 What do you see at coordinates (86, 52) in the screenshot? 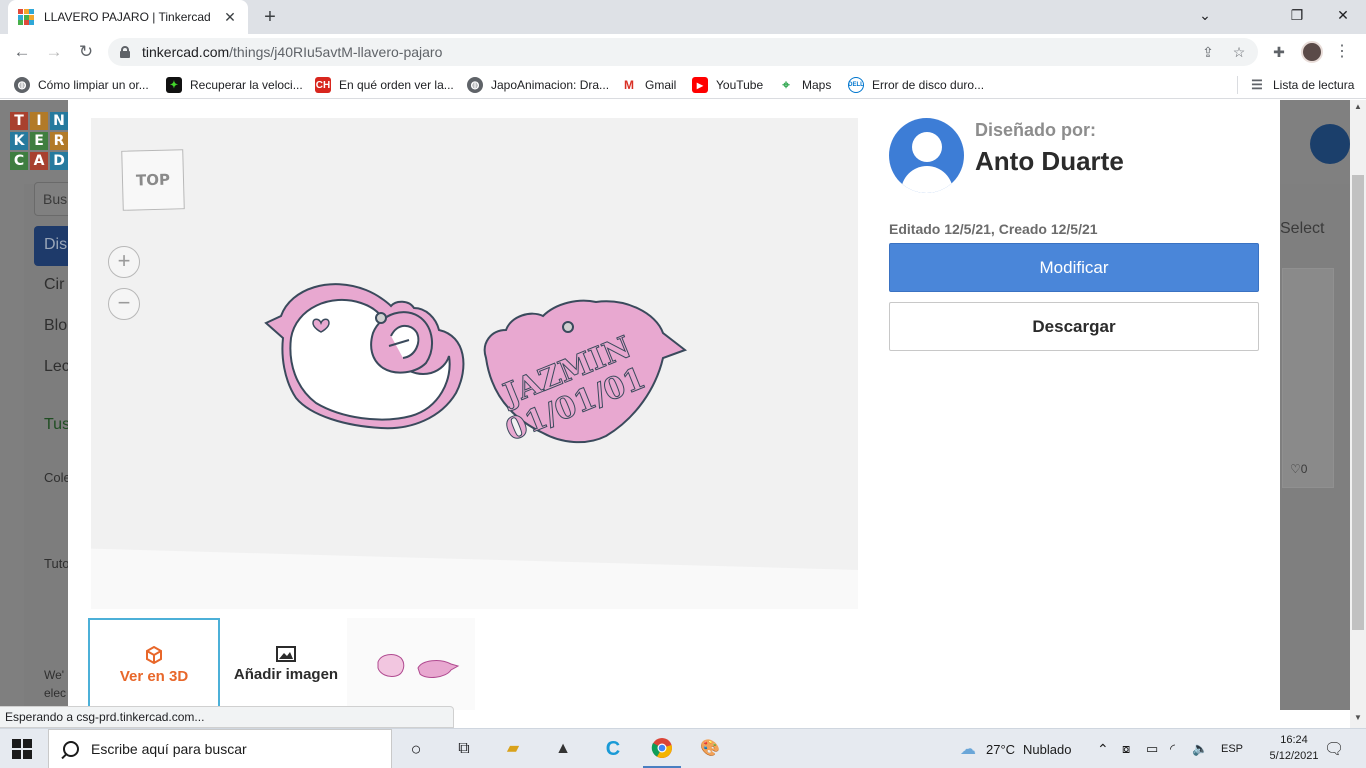
I see `reload-icon: ↻` at bounding box center [86, 52].